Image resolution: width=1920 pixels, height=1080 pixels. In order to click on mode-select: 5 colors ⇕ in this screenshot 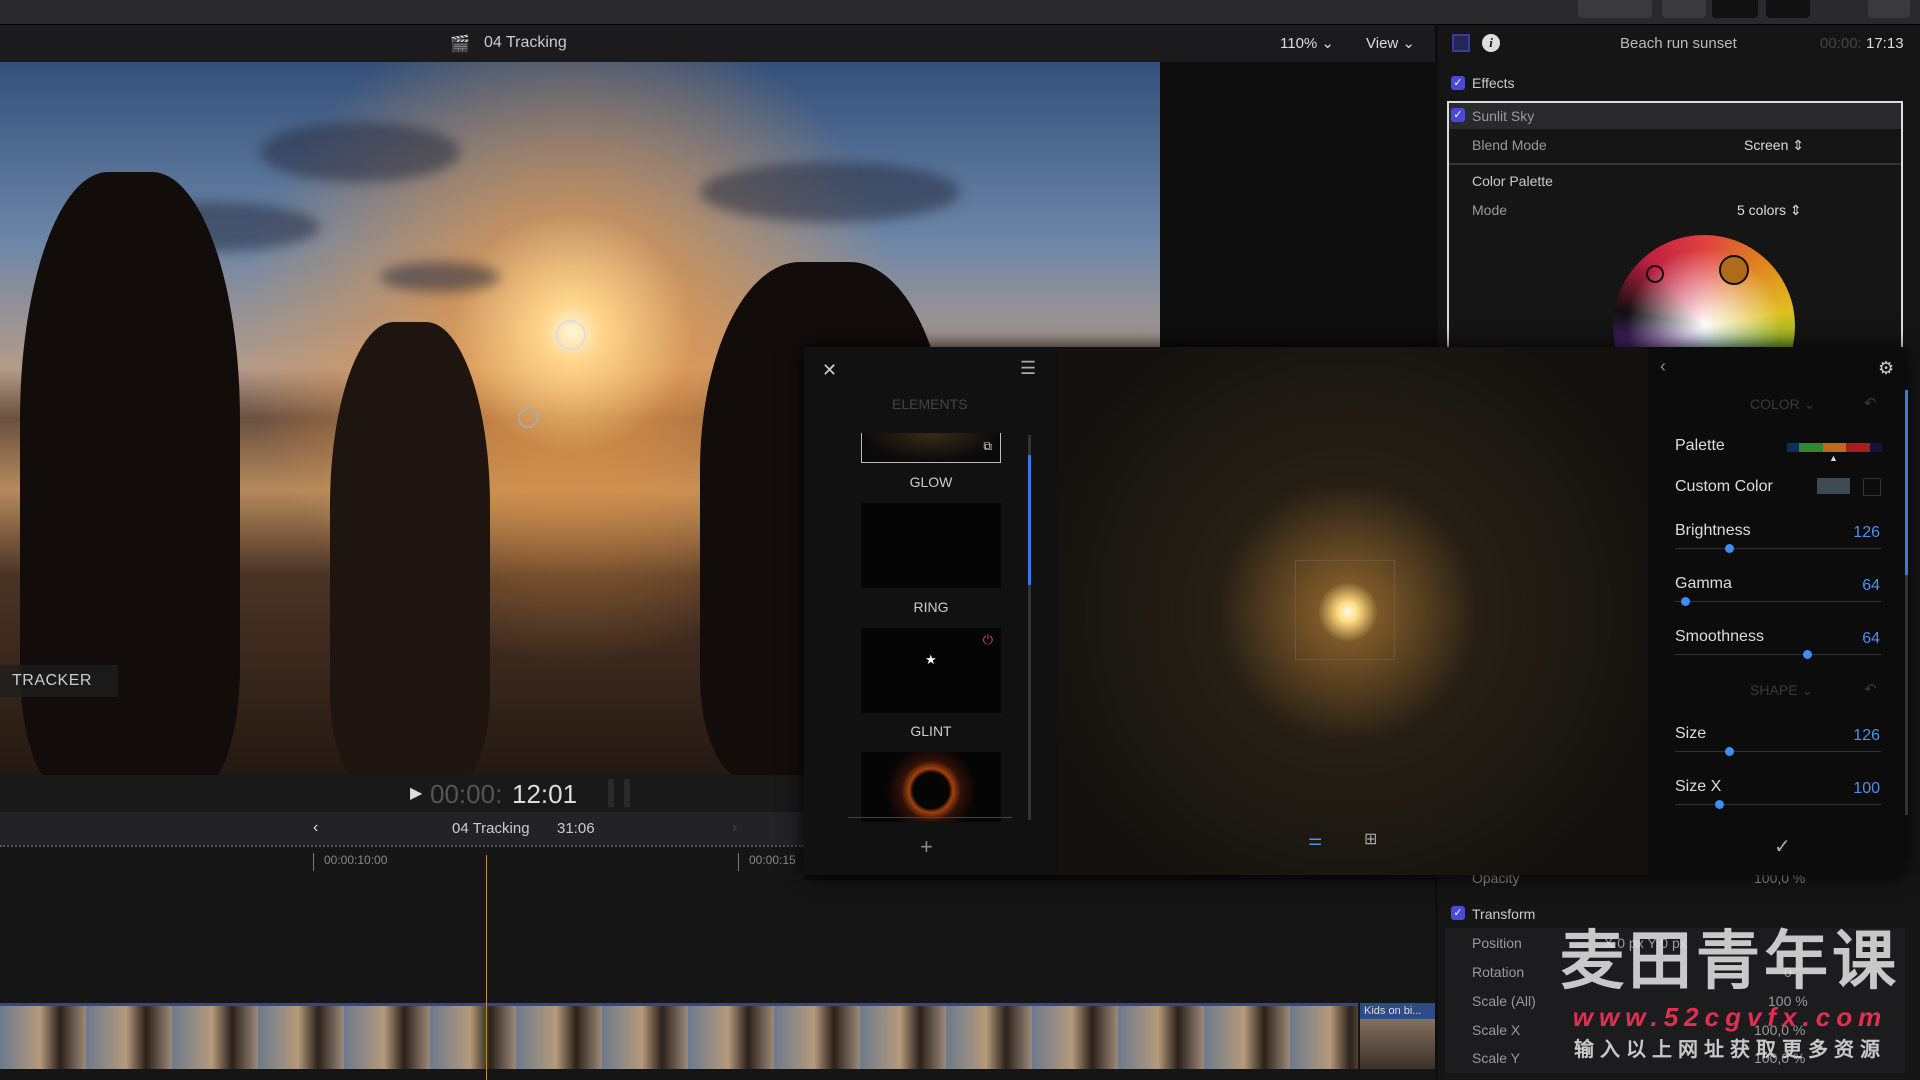, I will do `click(1769, 210)`.